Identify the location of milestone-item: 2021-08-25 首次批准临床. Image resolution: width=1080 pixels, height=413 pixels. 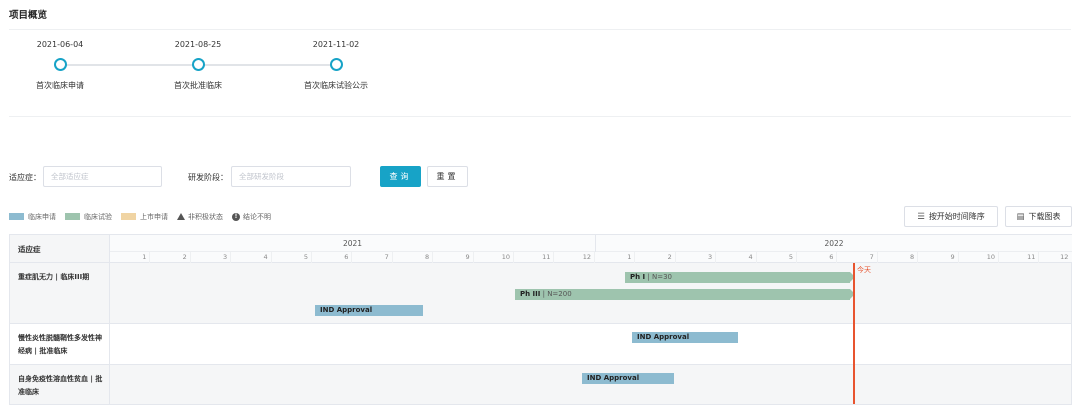
(198, 65).